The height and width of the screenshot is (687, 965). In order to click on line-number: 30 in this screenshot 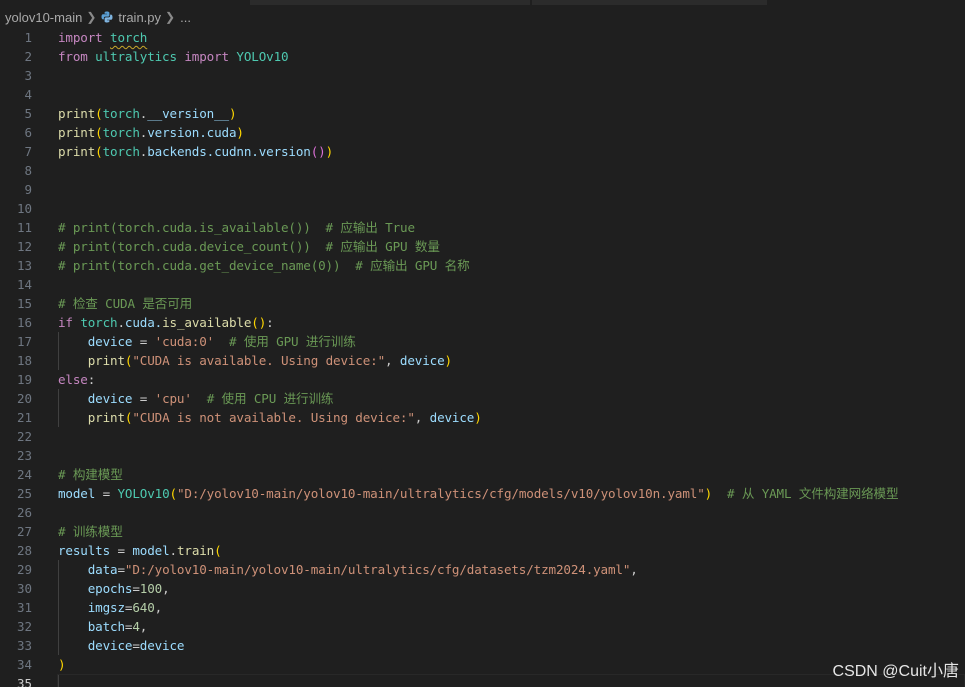, I will do `click(24, 588)`.